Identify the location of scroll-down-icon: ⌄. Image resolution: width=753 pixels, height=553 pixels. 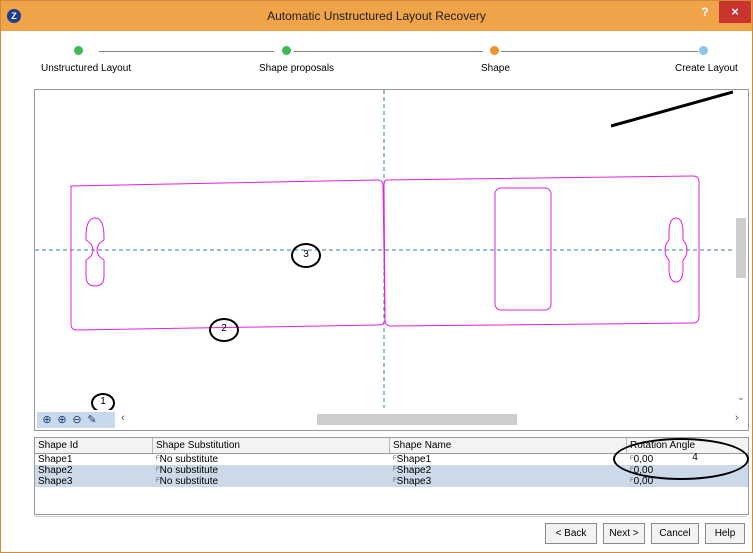
(741, 397).